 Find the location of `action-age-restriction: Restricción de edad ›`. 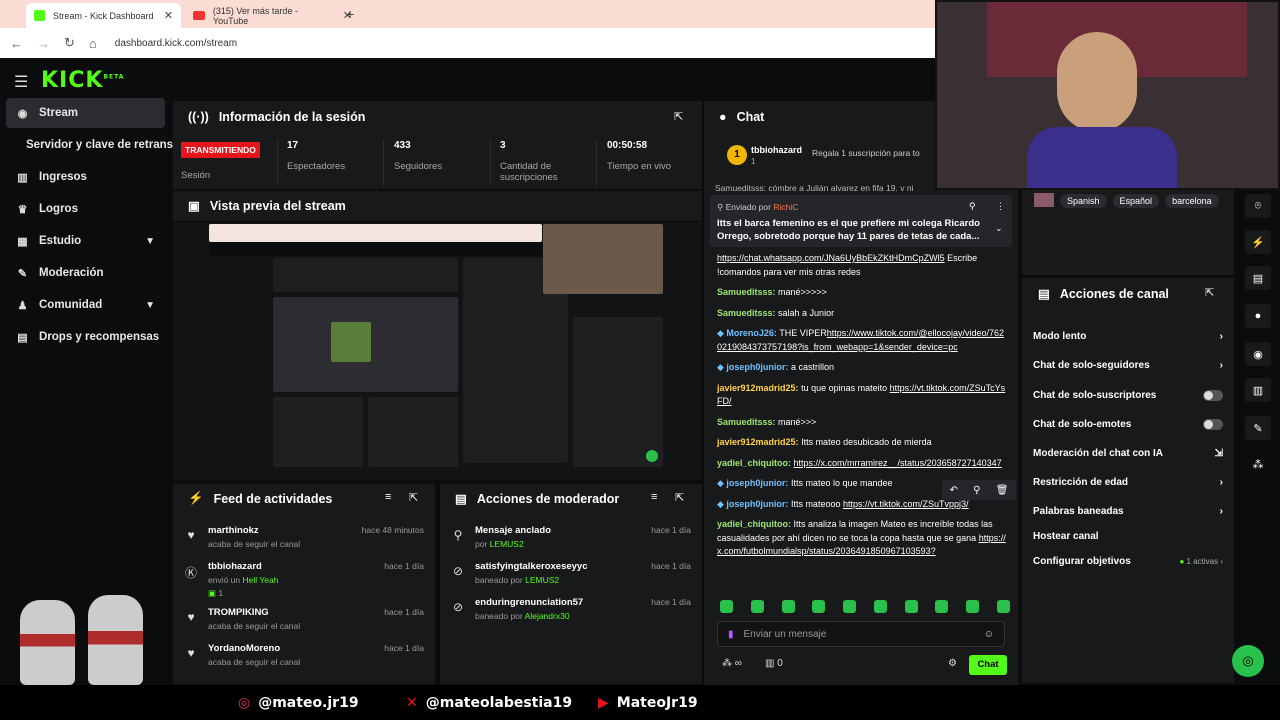

action-age-restriction: Restricción de edad › is located at coordinates (1128, 482).